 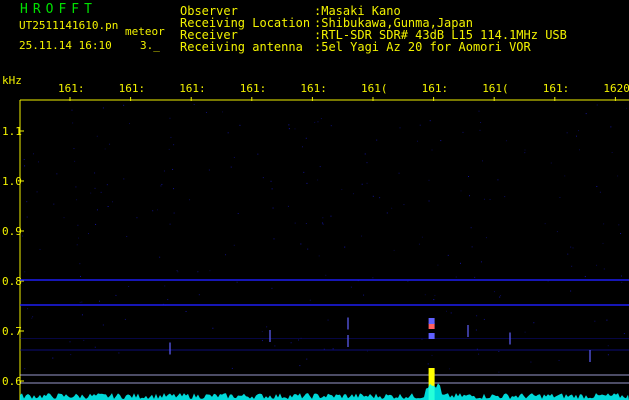 What do you see at coordinates (12, 281) in the screenshot?
I see `y-tick-label: 0.8` at bounding box center [12, 281].